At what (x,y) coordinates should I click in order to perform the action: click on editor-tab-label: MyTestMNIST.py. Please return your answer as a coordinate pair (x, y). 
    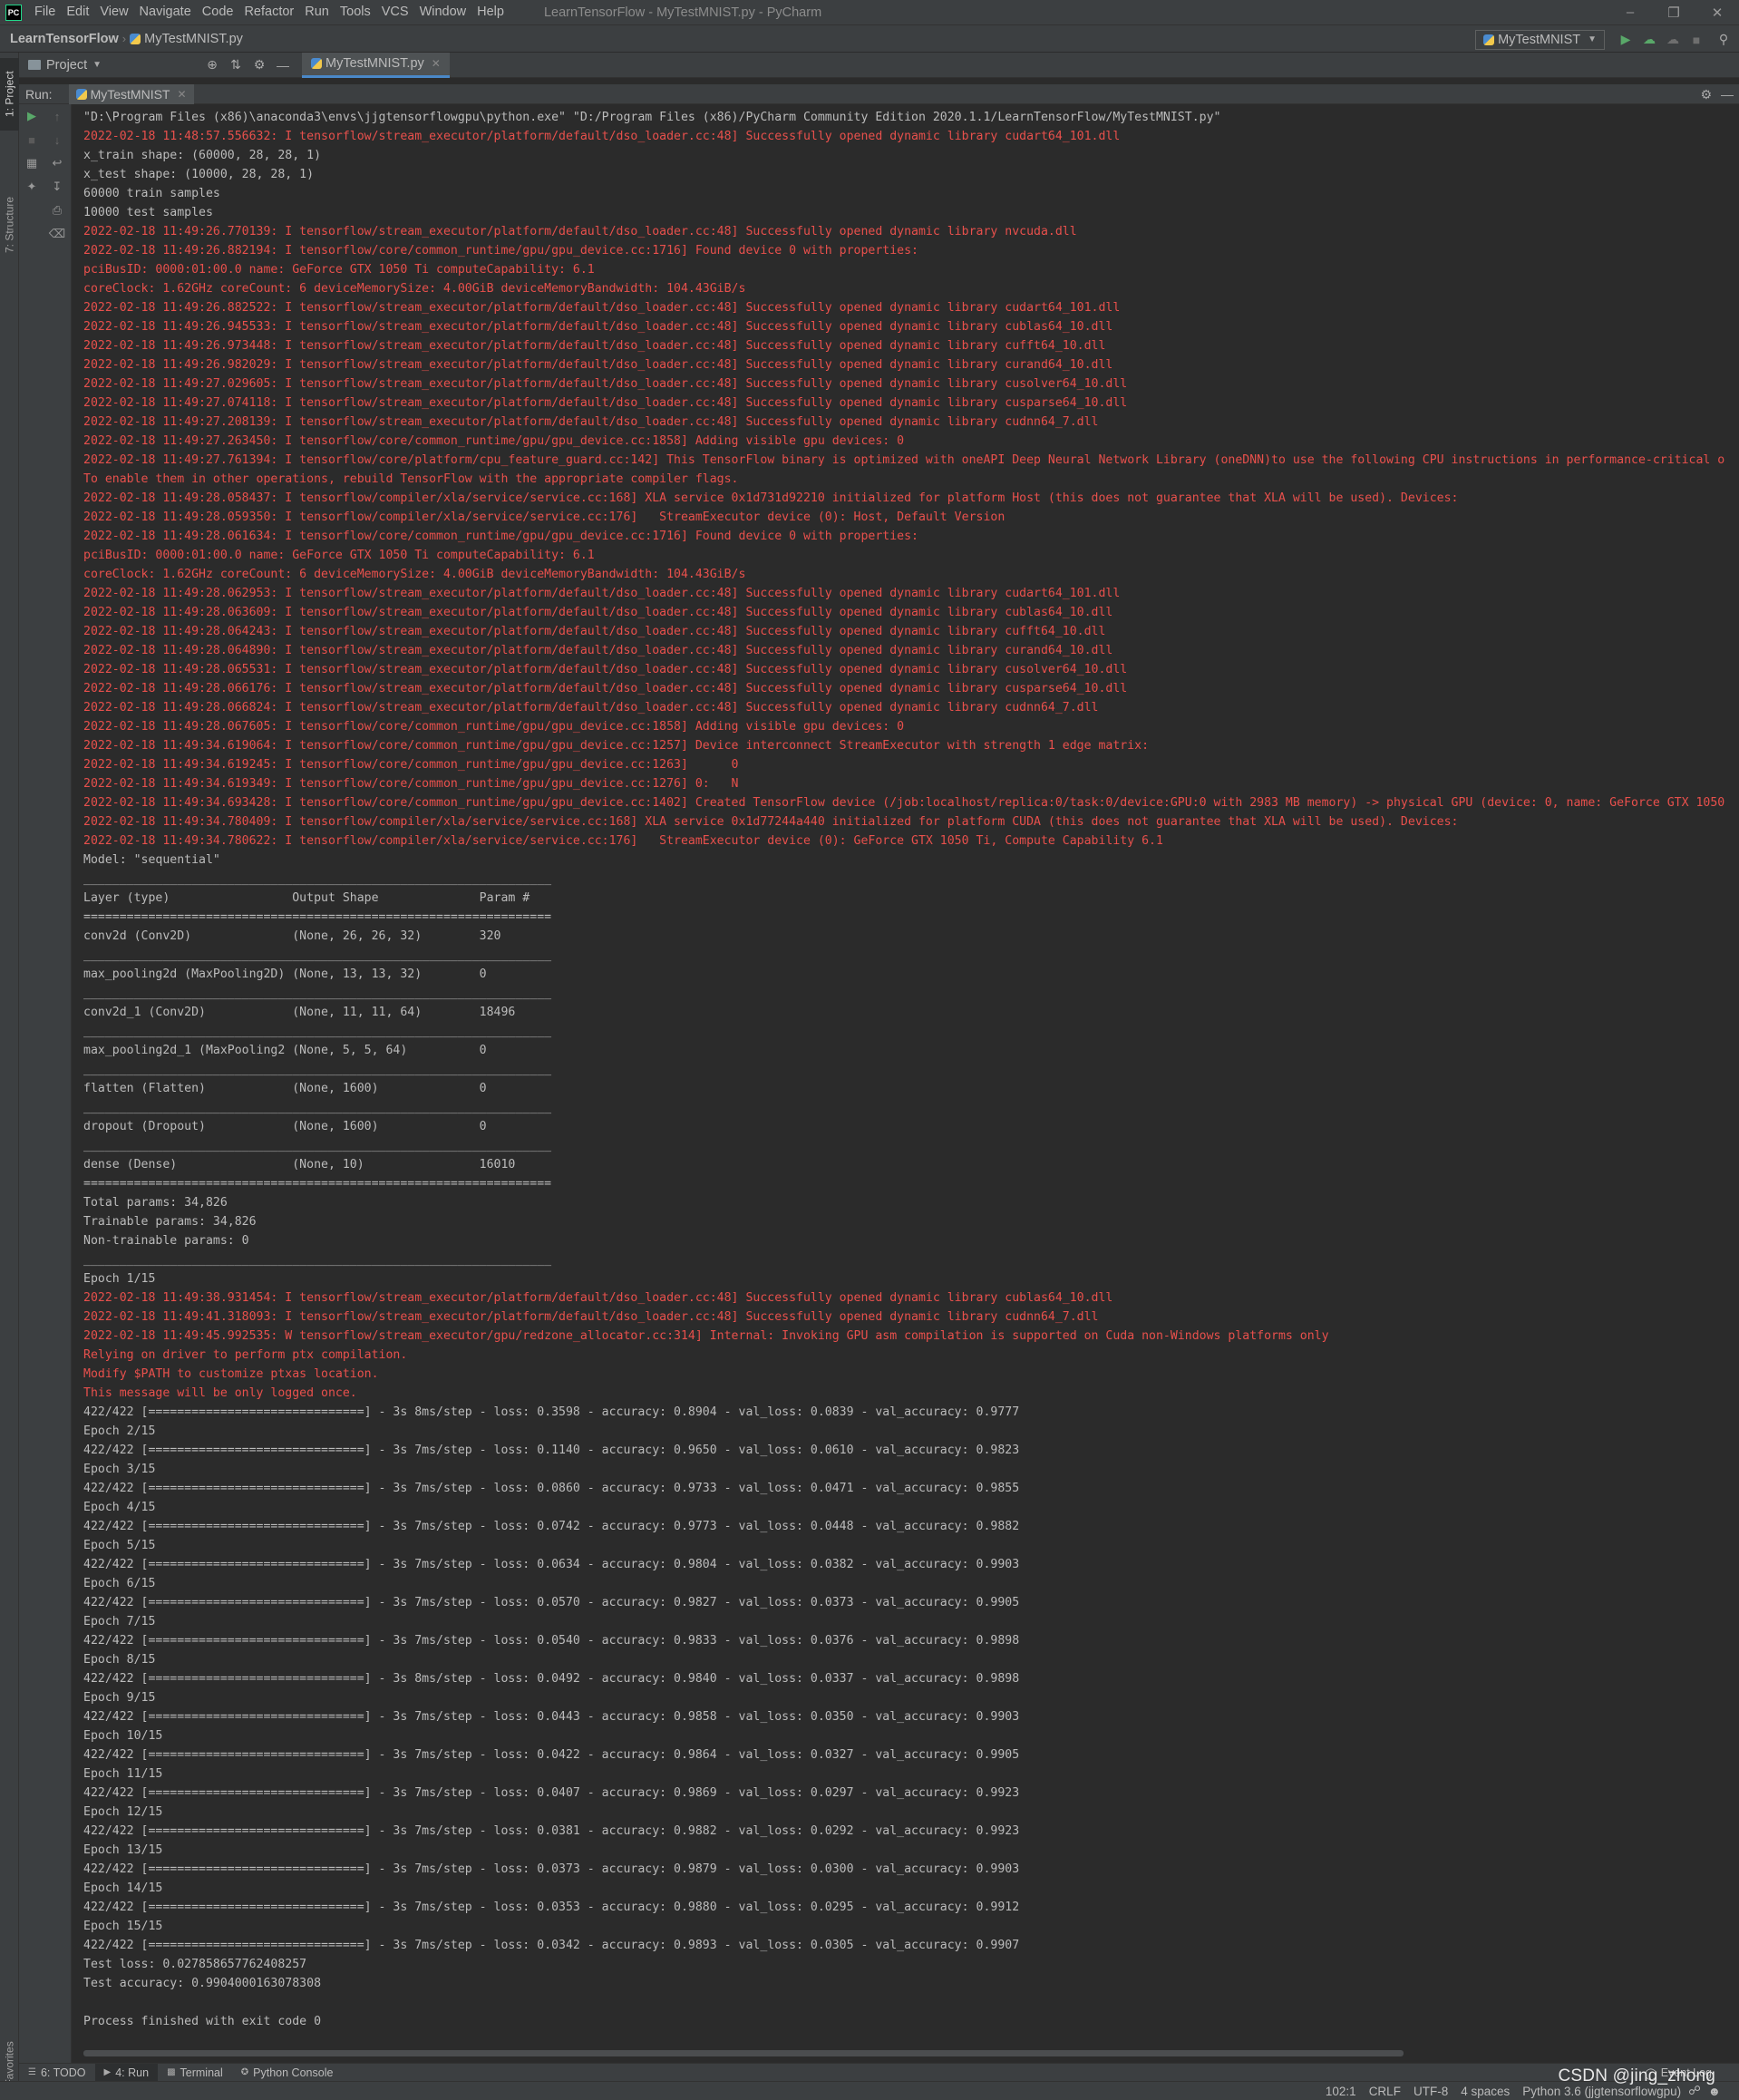
    Looking at the image, I should click on (374, 63).